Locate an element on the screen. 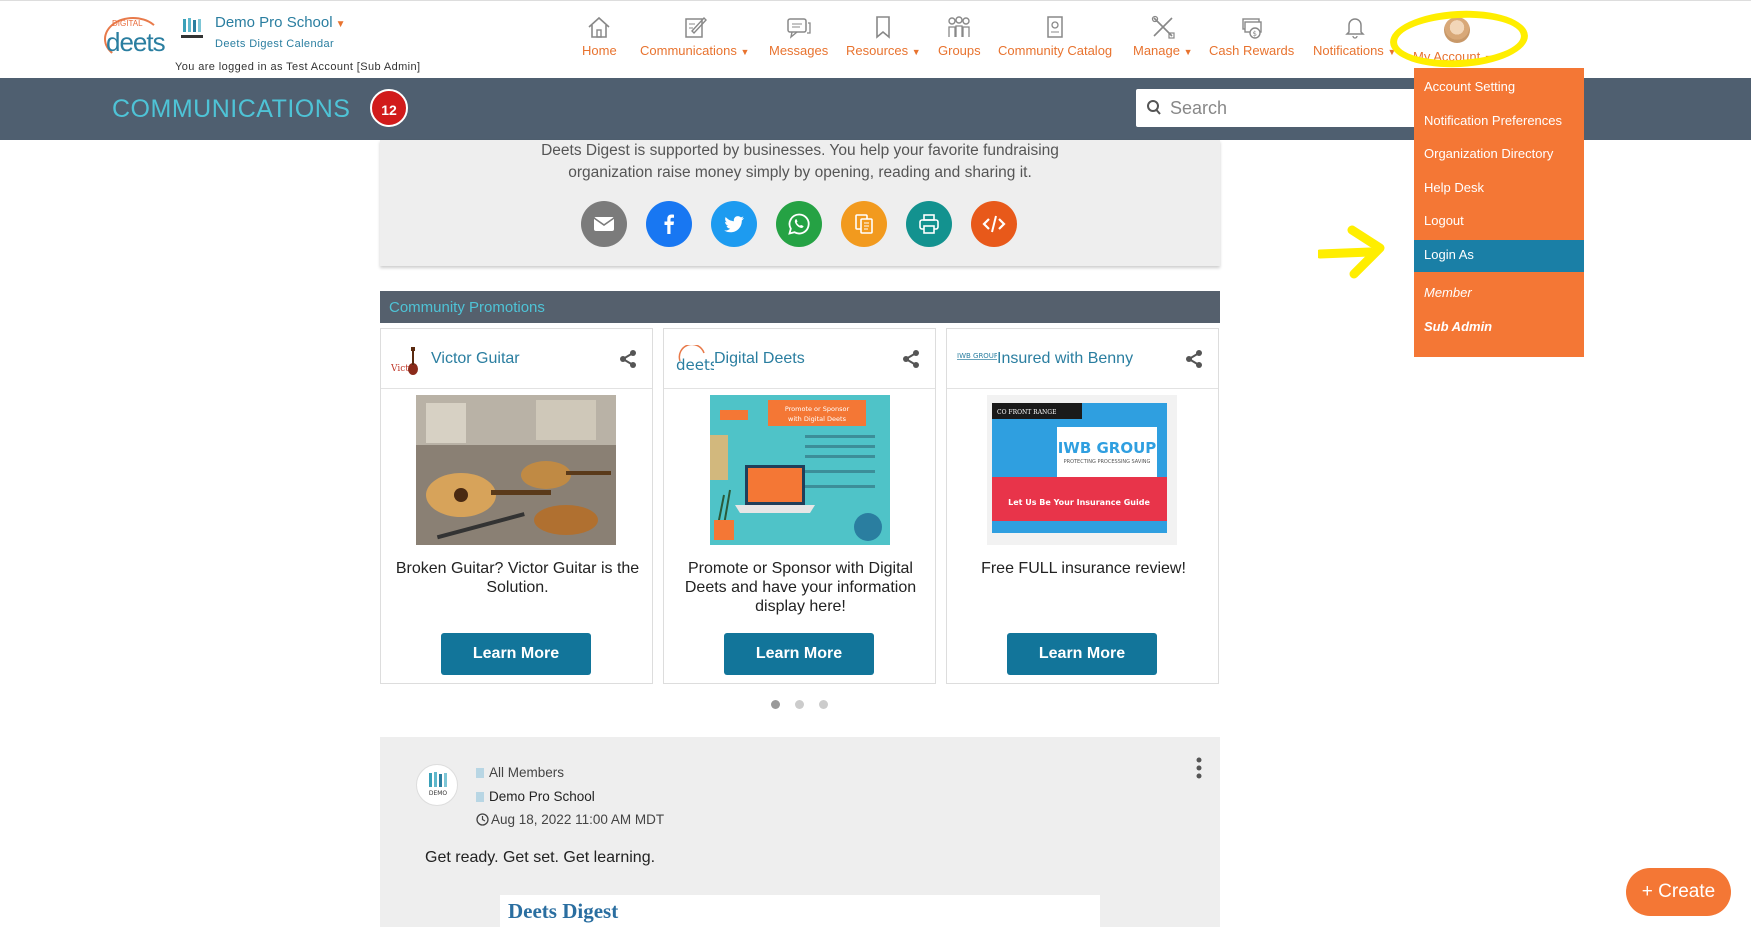  nav-label: Community Catalog is located at coordinates (1055, 50).